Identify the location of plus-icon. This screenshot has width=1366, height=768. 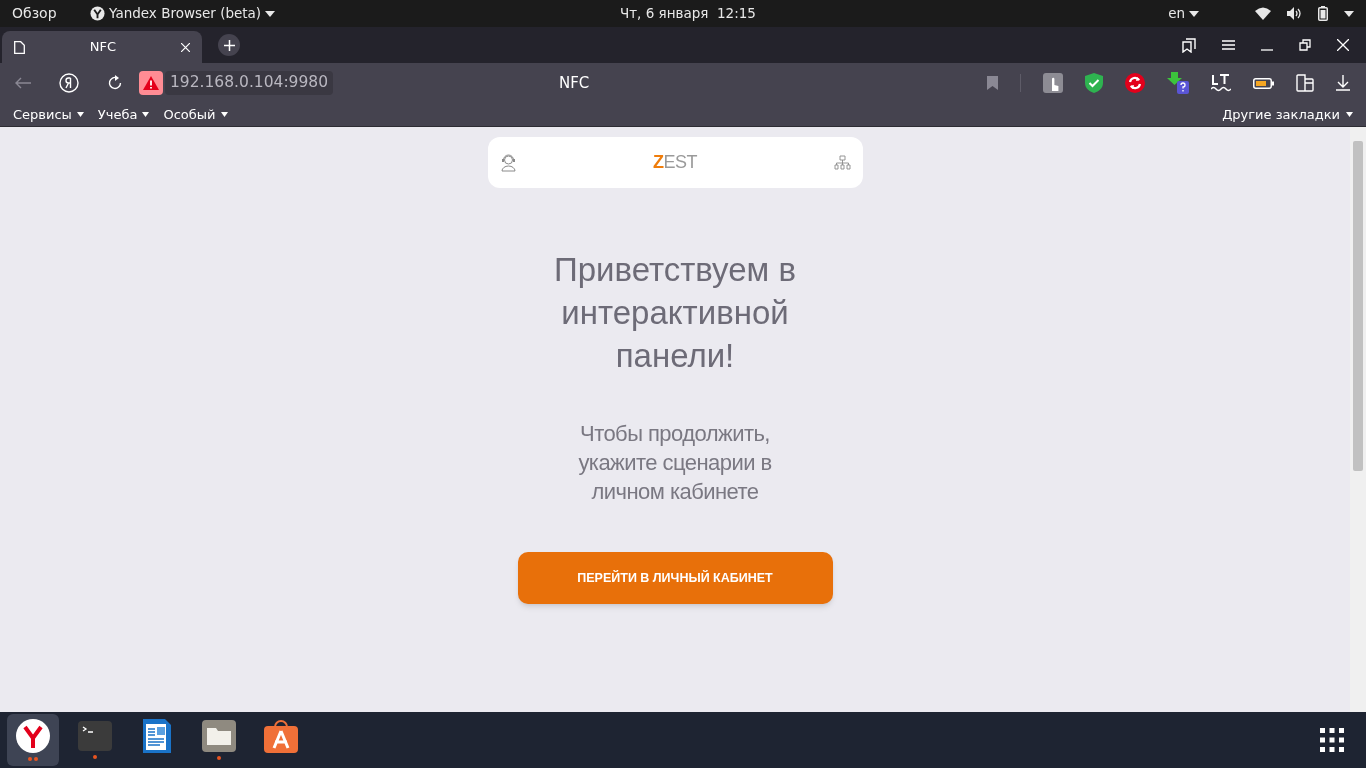
(229, 45).